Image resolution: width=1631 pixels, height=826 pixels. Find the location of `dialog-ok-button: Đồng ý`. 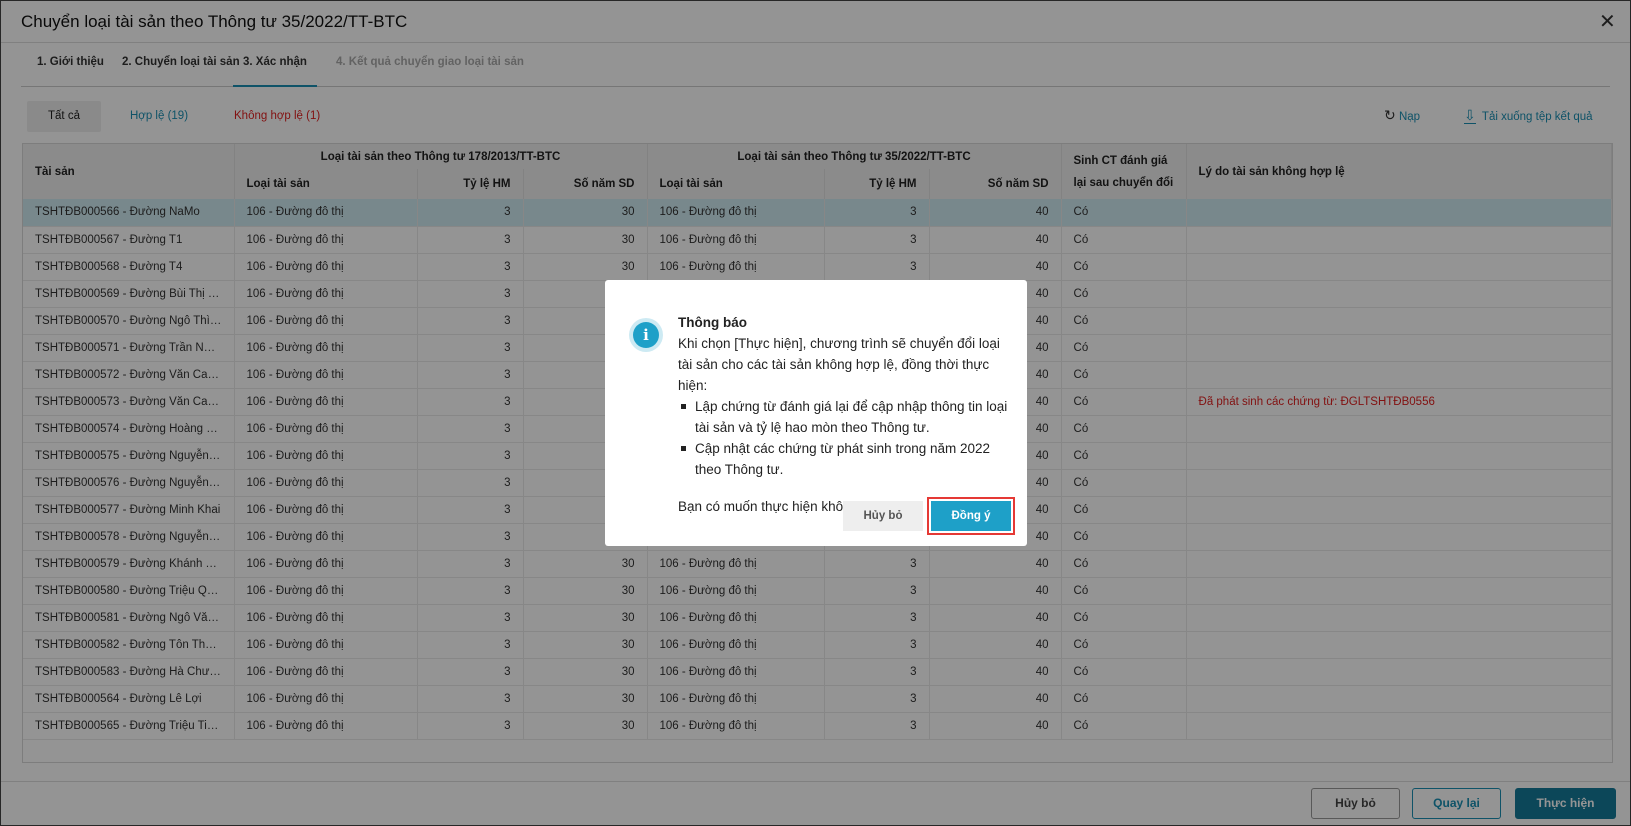

dialog-ok-button: Đồng ý is located at coordinates (971, 516).